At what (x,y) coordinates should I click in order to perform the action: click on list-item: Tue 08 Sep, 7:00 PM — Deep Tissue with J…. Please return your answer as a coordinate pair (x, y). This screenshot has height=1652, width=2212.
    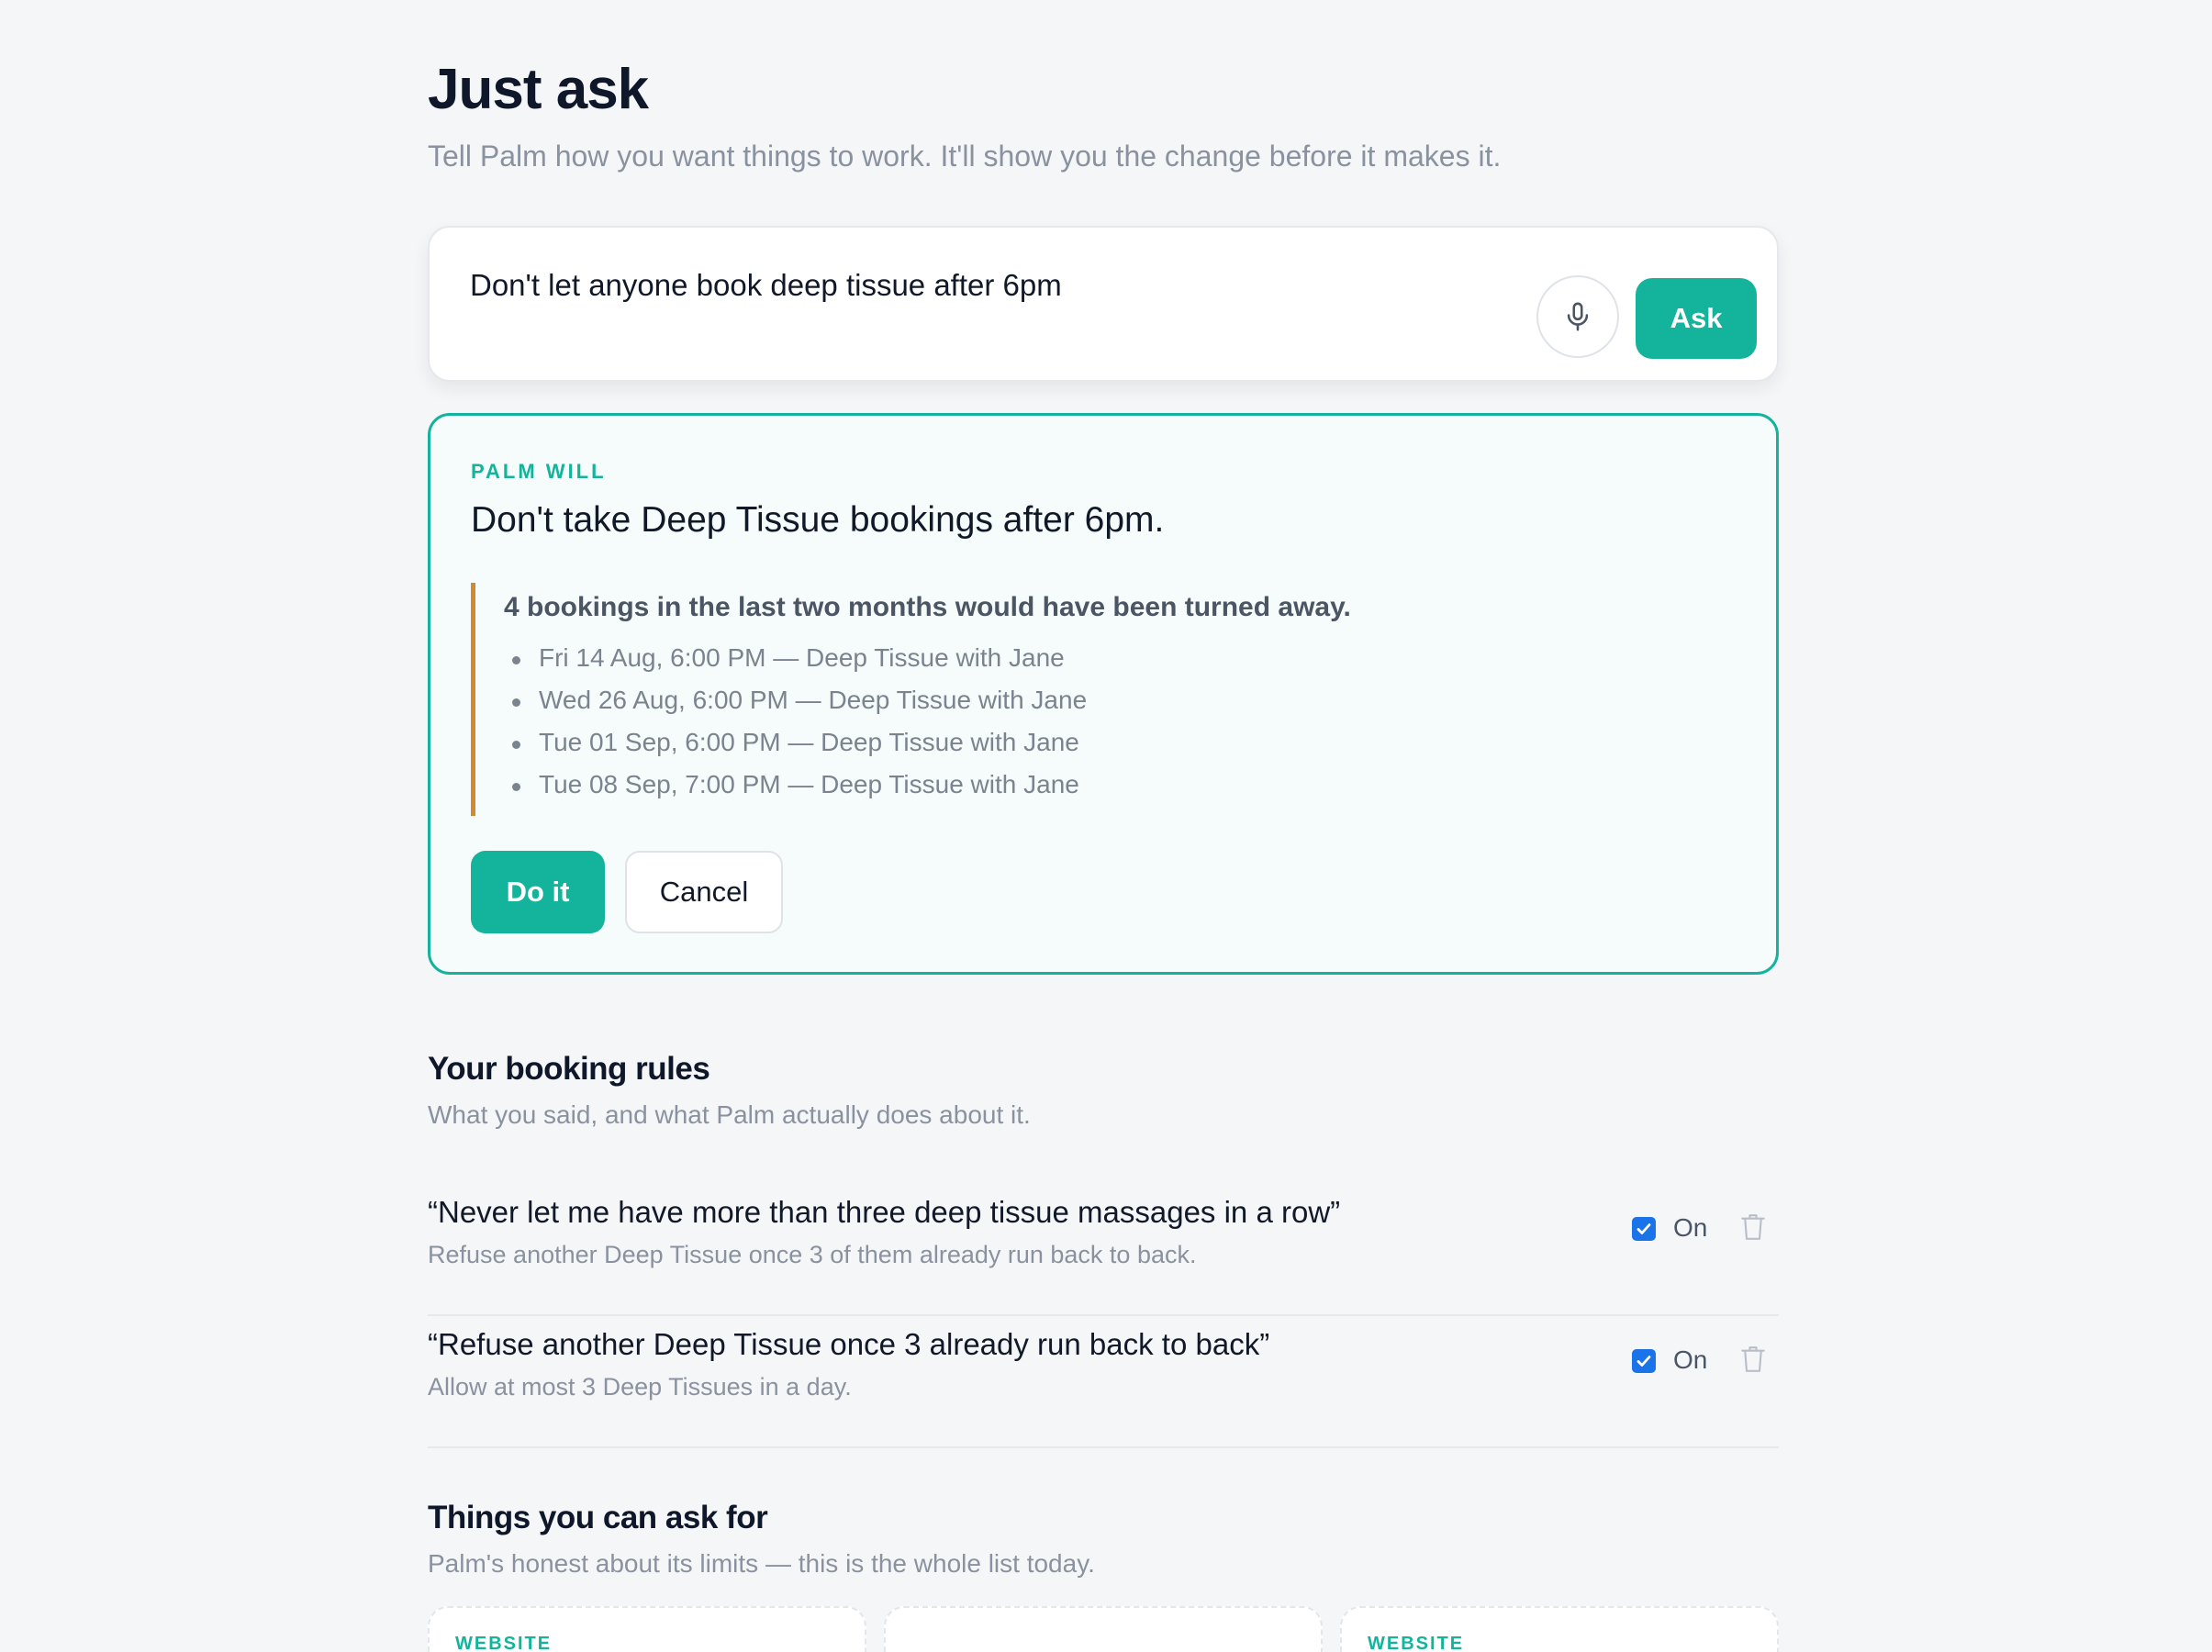
    Looking at the image, I should click on (797, 791).